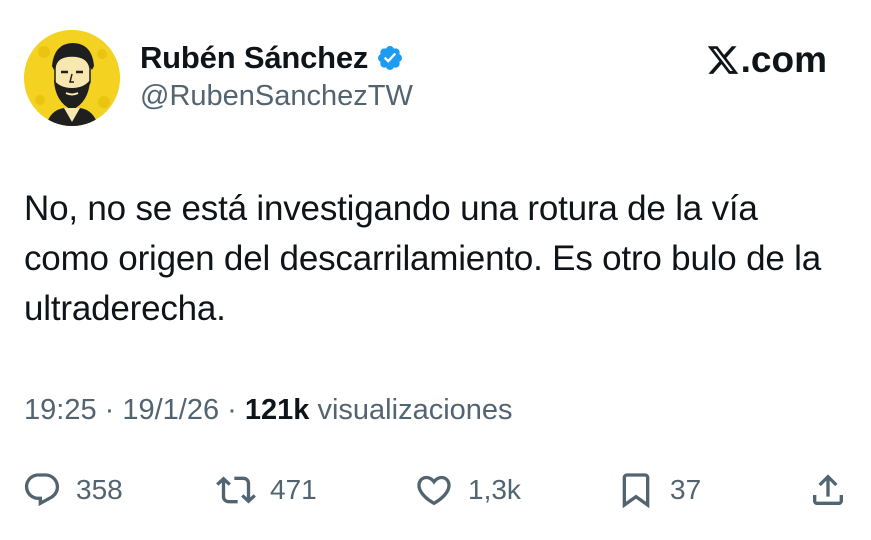 The height and width of the screenshot is (540, 871). I want to click on reply-icon, so click(42, 490).